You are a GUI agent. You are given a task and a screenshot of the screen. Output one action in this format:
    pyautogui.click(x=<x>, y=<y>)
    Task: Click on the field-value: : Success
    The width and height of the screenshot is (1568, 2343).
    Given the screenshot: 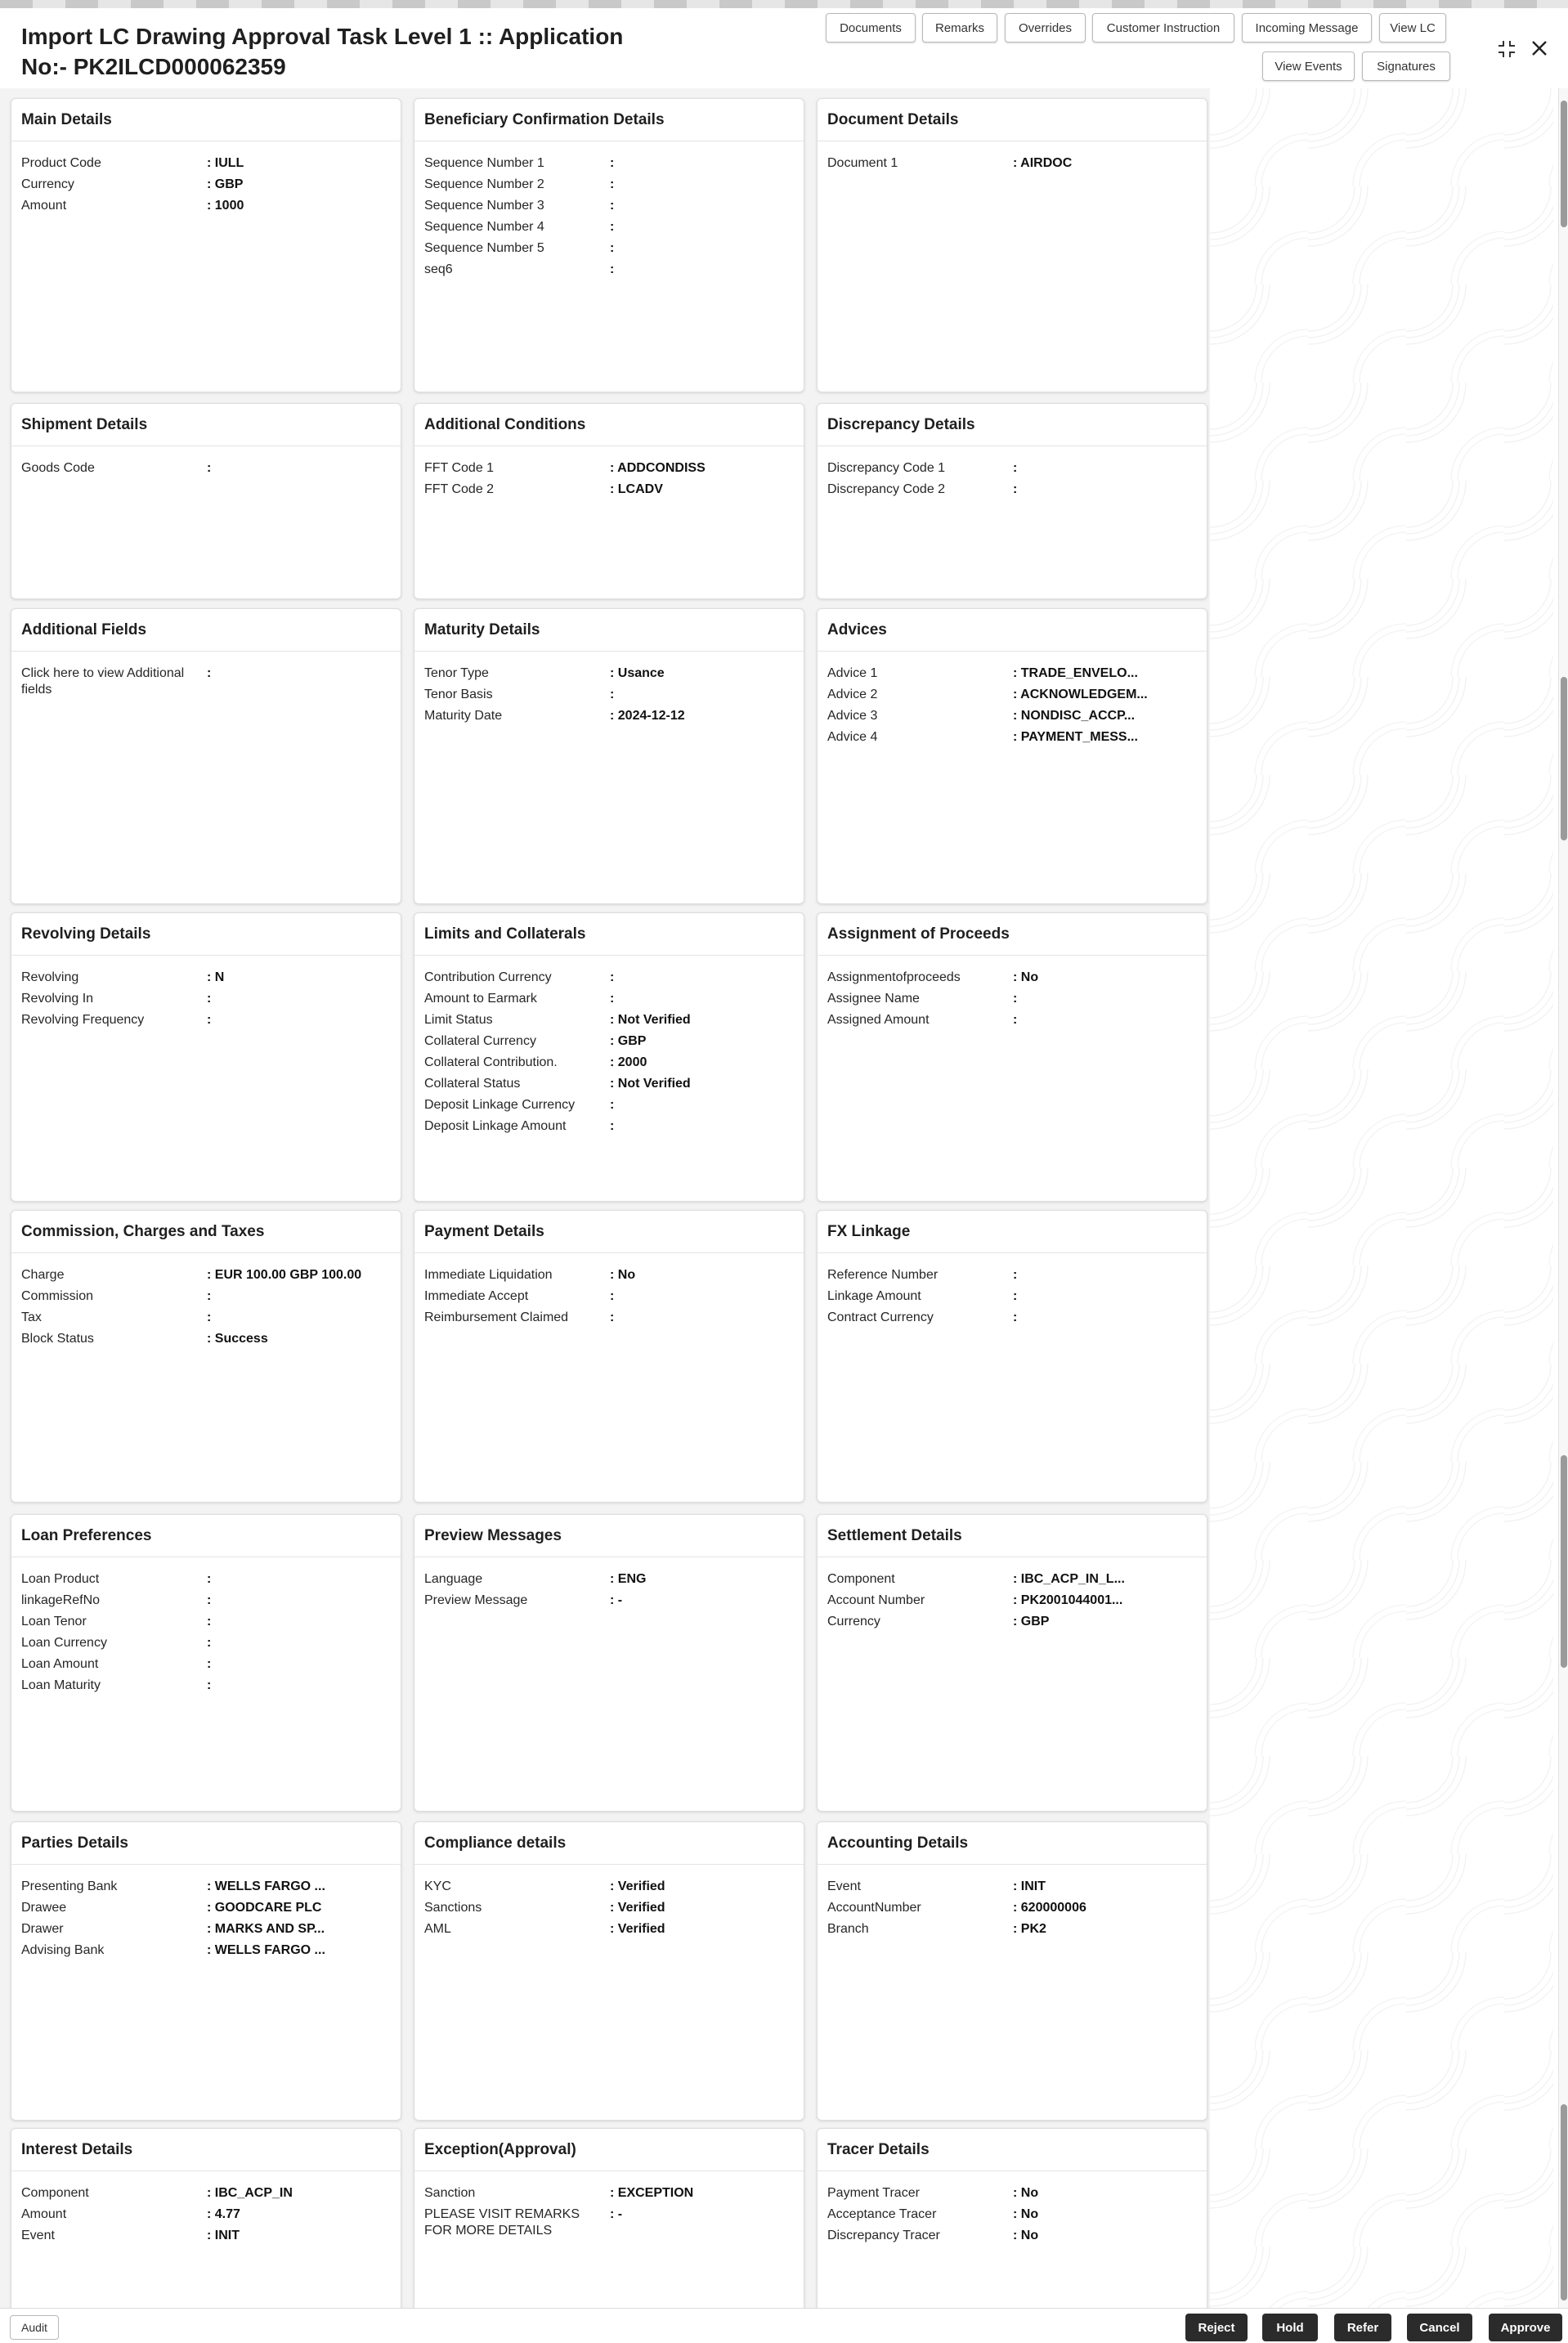 What is the action you would take?
    pyautogui.click(x=238, y=1339)
    